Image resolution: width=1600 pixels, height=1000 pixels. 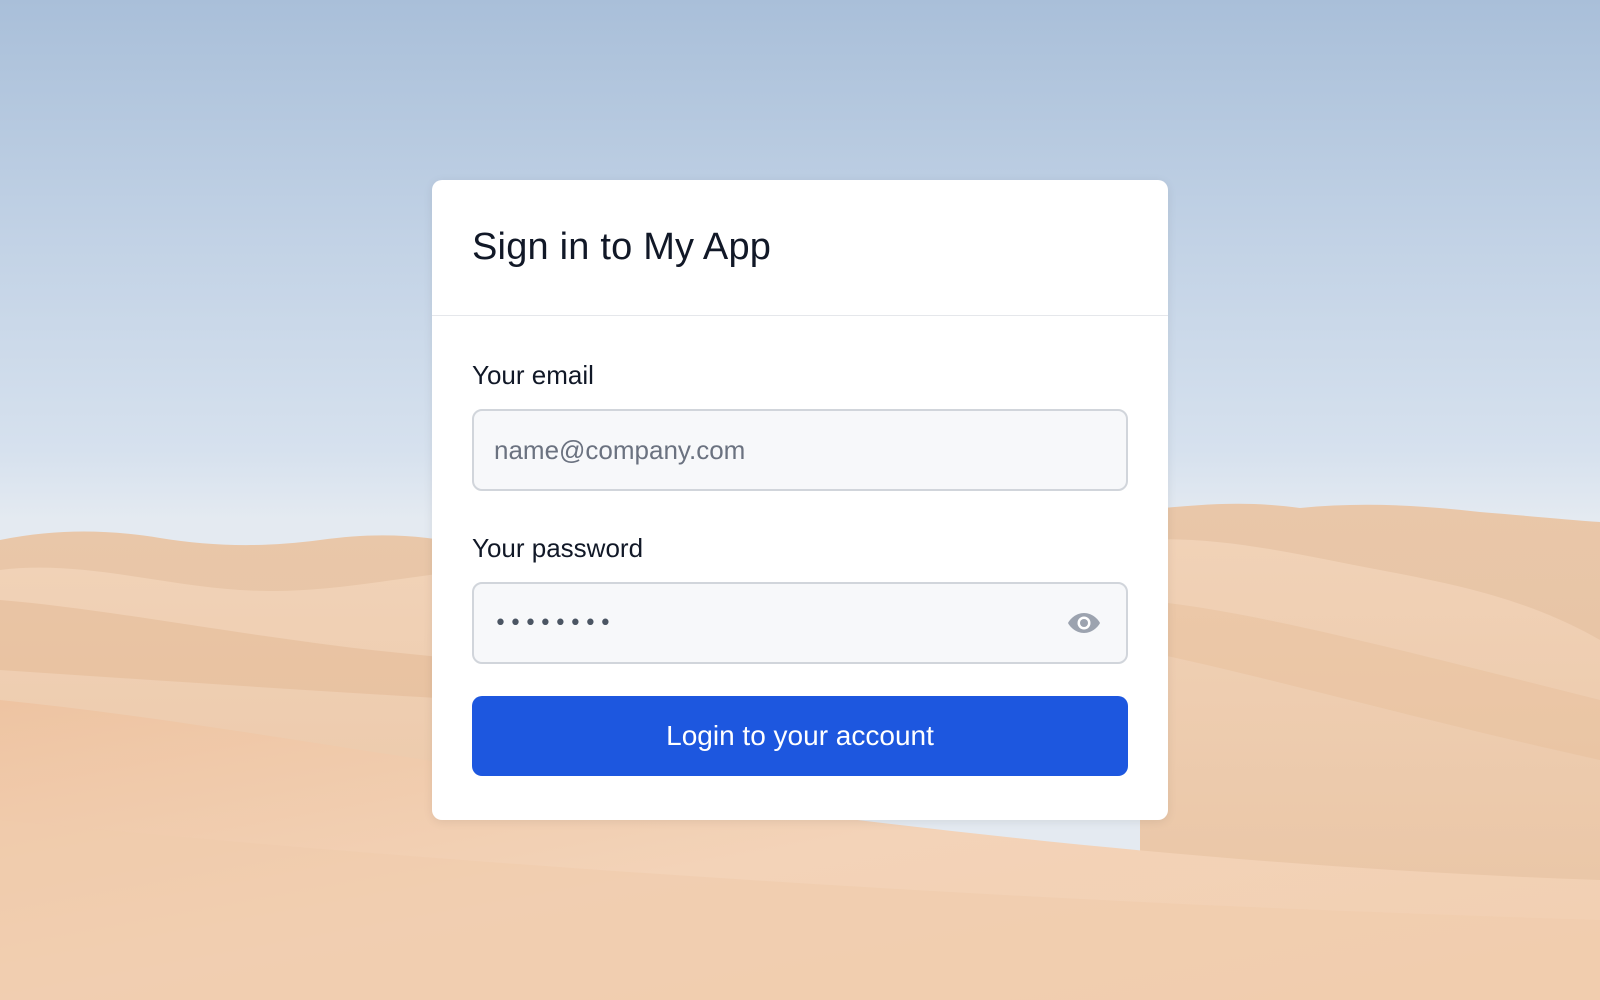 What do you see at coordinates (558, 548) in the screenshot?
I see `password-label: Your password` at bounding box center [558, 548].